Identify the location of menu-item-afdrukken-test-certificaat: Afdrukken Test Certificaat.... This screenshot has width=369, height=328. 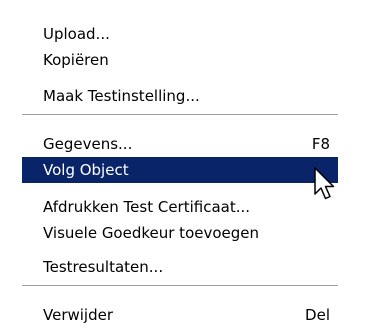
(180, 207).